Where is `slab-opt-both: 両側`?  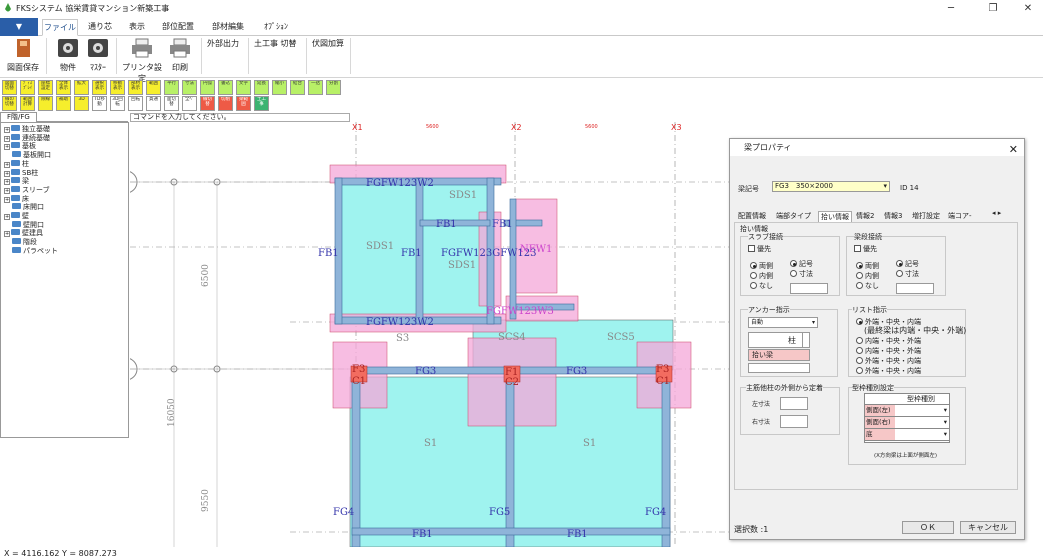 slab-opt-both: 両側 is located at coordinates (761, 266).